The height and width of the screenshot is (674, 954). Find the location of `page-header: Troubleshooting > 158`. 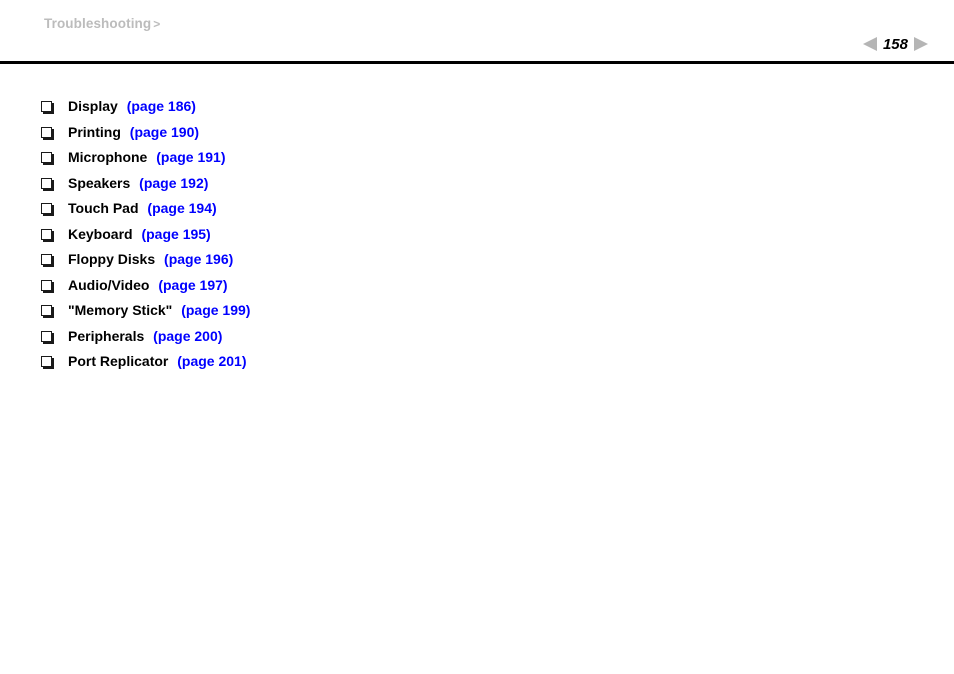

page-header: Troubleshooting > 158 is located at coordinates (477, 32).